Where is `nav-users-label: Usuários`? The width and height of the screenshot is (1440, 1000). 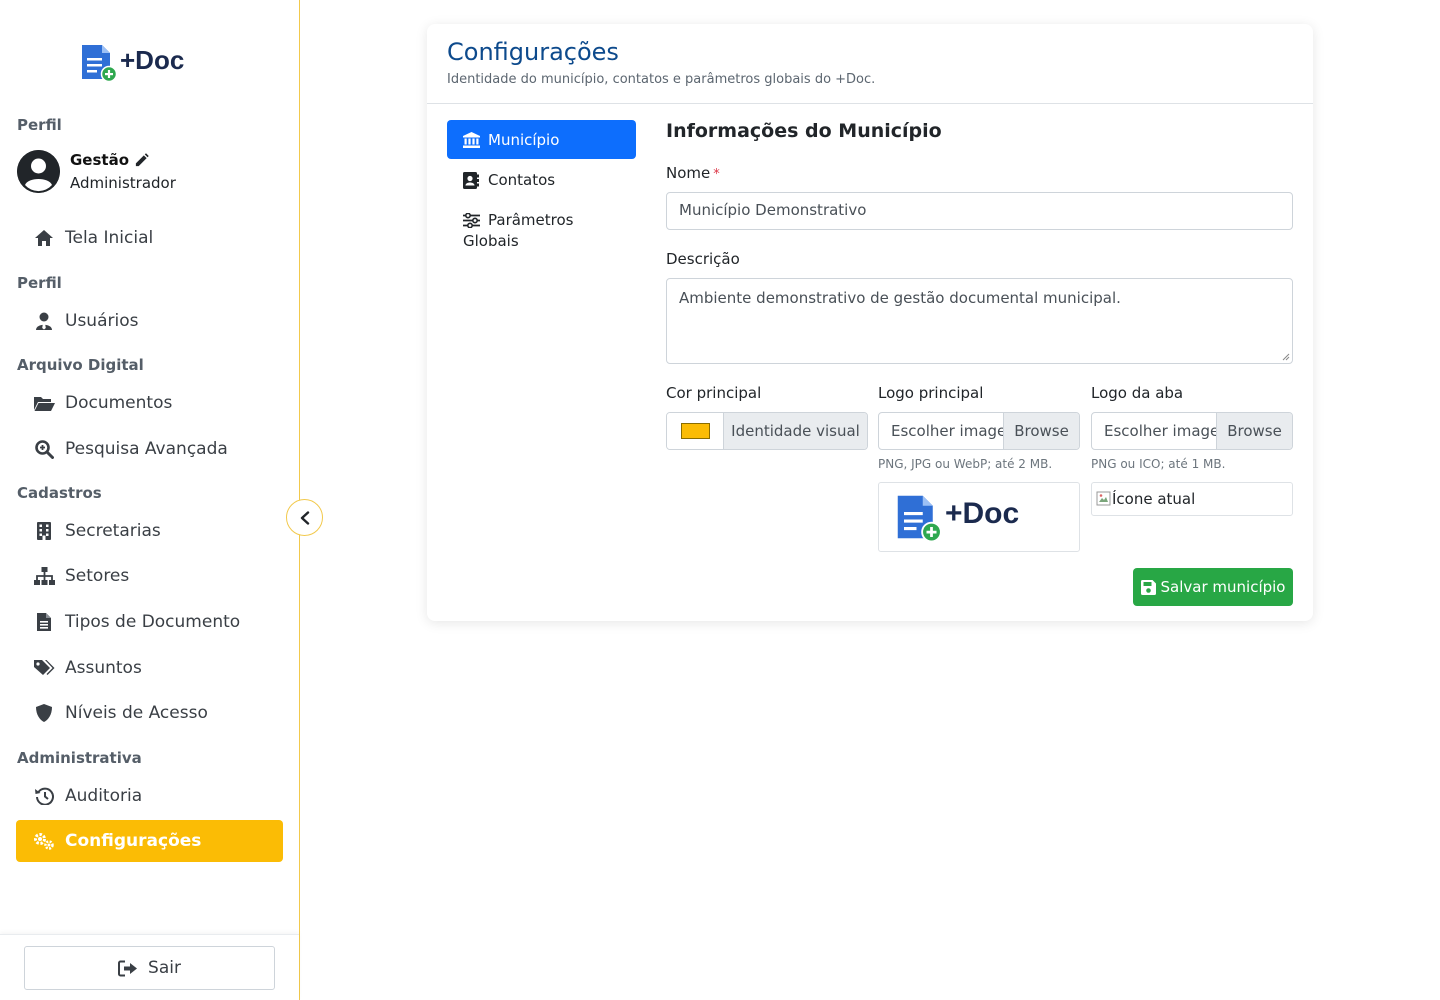
nav-users-label: Usuários is located at coordinates (102, 321).